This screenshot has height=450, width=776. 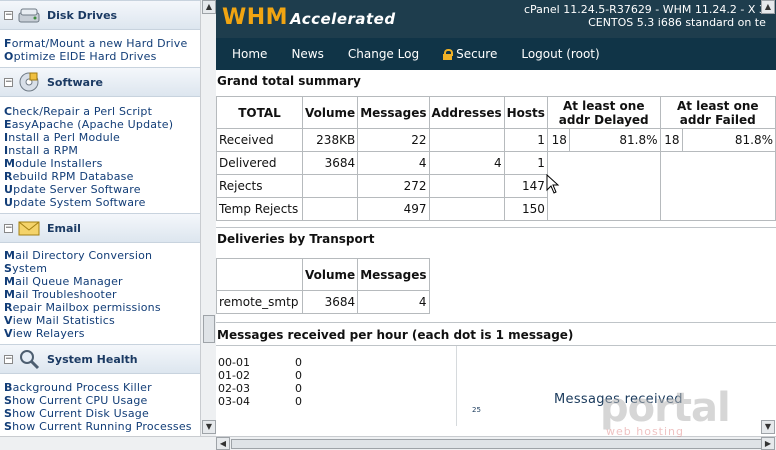 What do you see at coordinates (102, 400) in the screenshot?
I see `sidebar-link-cpu-usage: Show Current CPU Usage` at bounding box center [102, 400].